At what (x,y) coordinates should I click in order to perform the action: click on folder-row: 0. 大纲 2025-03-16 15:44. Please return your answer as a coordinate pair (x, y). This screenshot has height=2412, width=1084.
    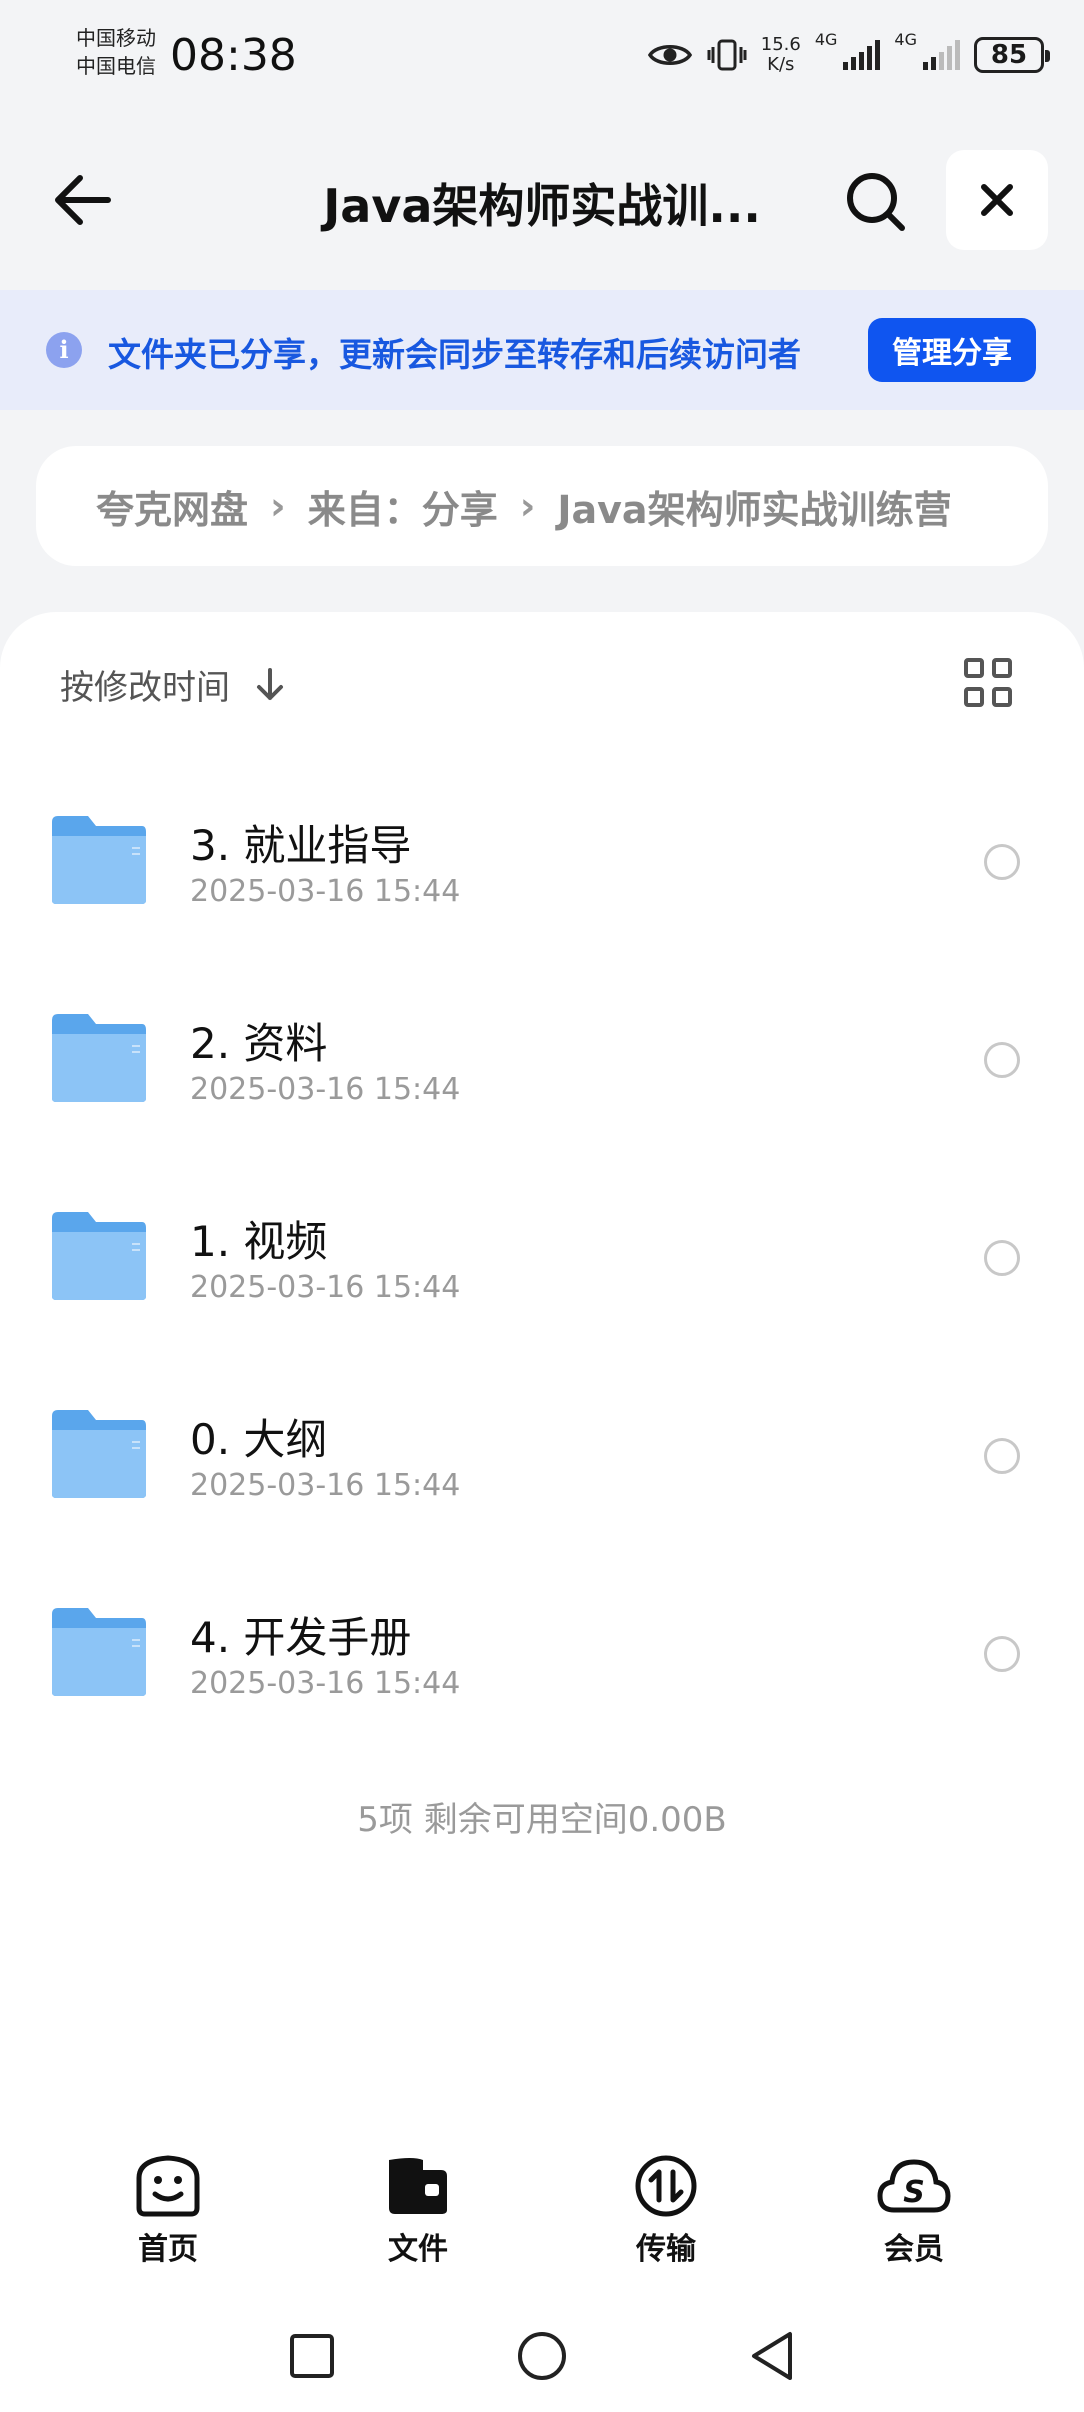
    Looking at the image, I should click on (542, 1455).